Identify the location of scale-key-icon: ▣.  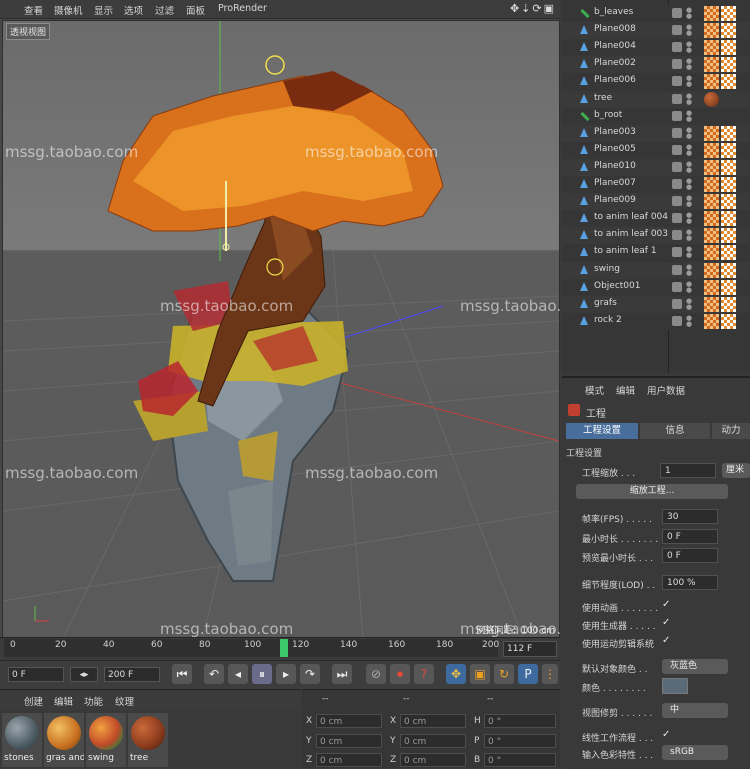
(480, 674).